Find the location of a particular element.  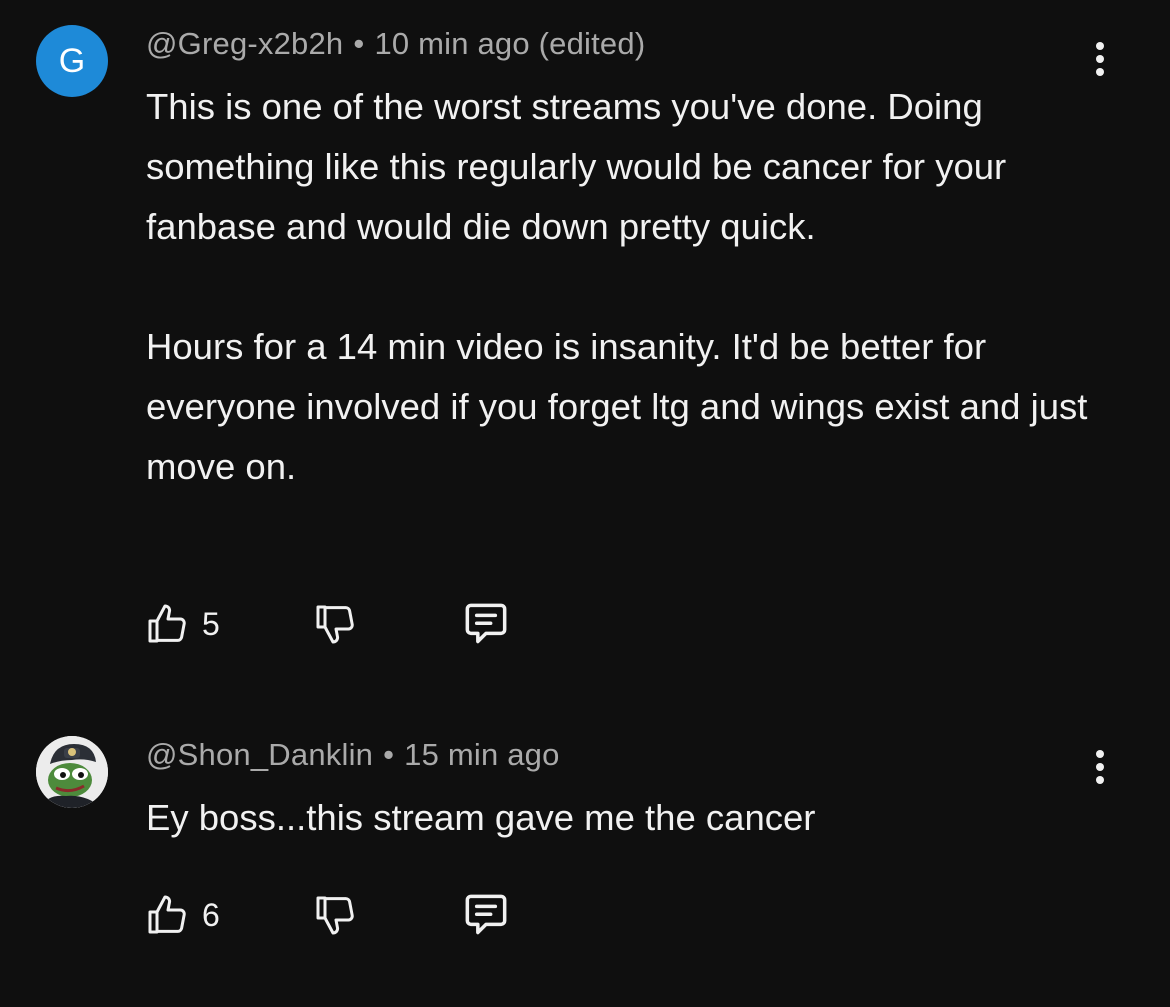

comment-paragraph: Ey boss...this stream gave me the cancer is located at coordinates (481, 817).